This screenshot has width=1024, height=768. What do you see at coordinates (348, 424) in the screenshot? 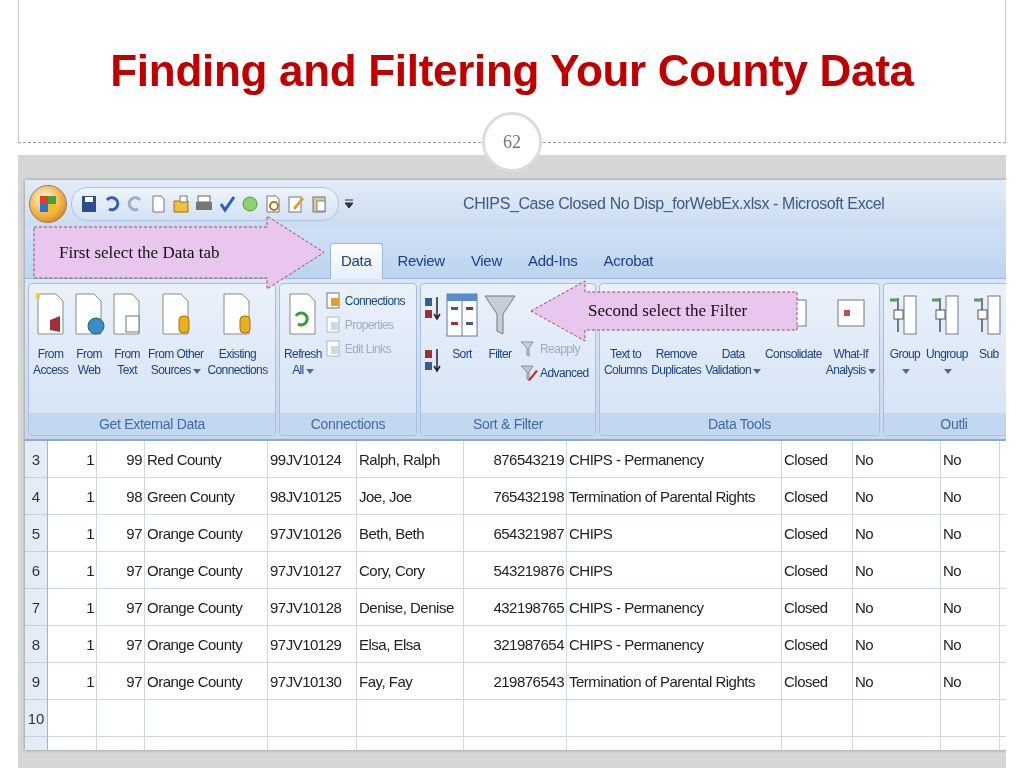
I see `group-label: Connections` at bounding box center [348, 424].